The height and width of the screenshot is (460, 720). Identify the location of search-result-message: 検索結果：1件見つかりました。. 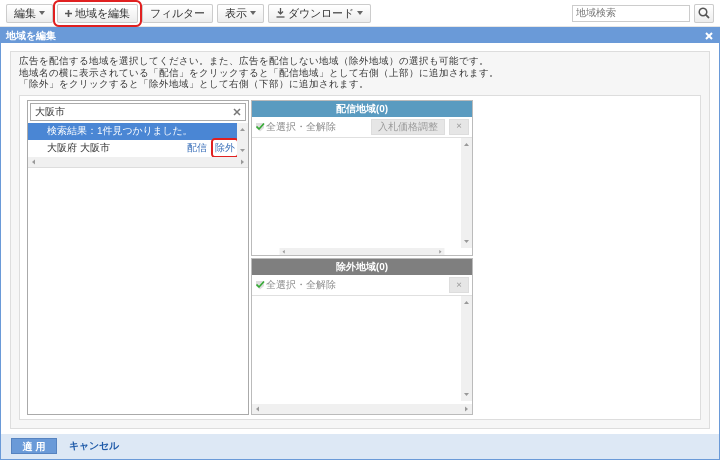
(132, 131).